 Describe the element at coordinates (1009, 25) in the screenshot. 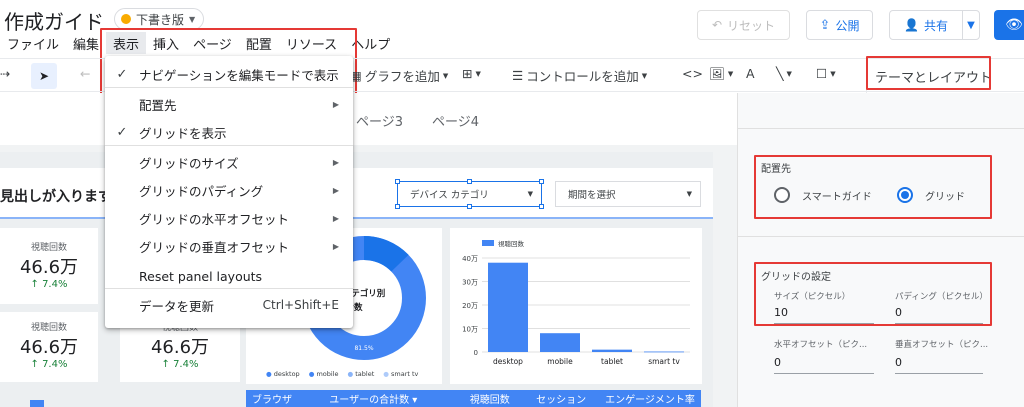

I see `view-mode-button: 👁` at that location.